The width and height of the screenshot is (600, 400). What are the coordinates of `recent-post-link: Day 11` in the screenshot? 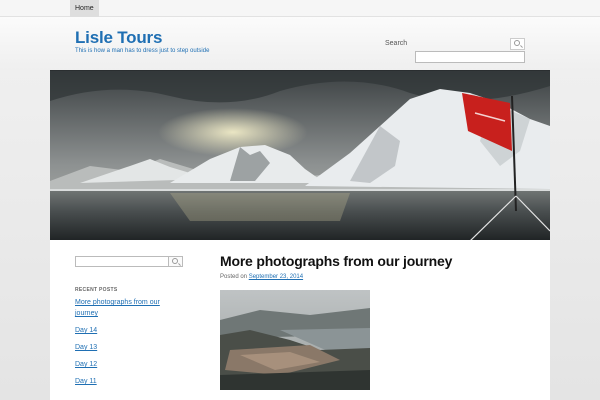 It's located at (125, 381).